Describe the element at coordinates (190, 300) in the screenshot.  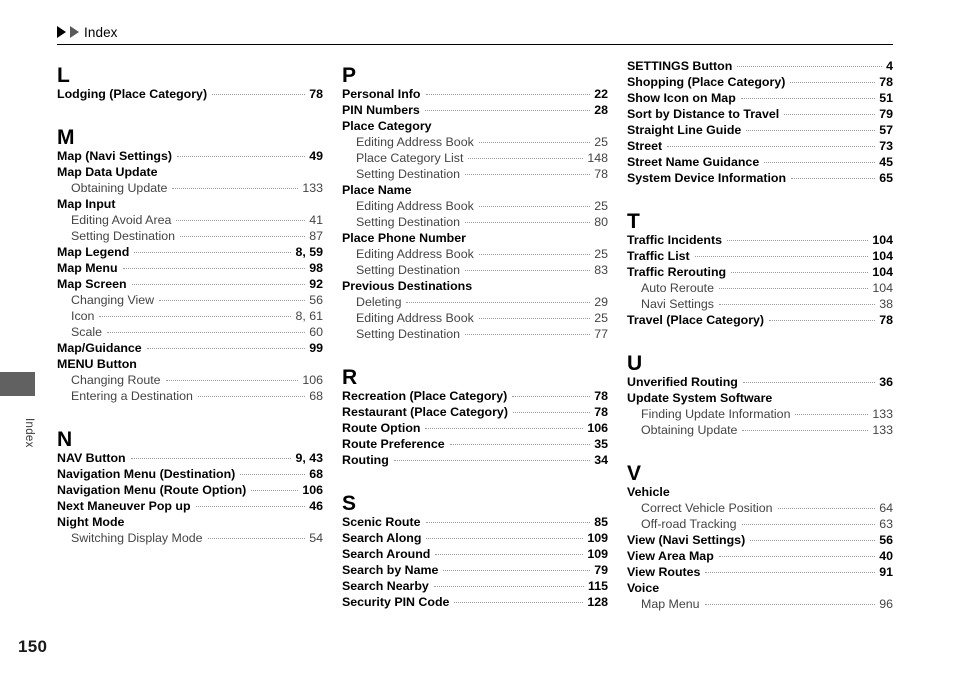
I see `index-subentry: Changing View 56` at that location.